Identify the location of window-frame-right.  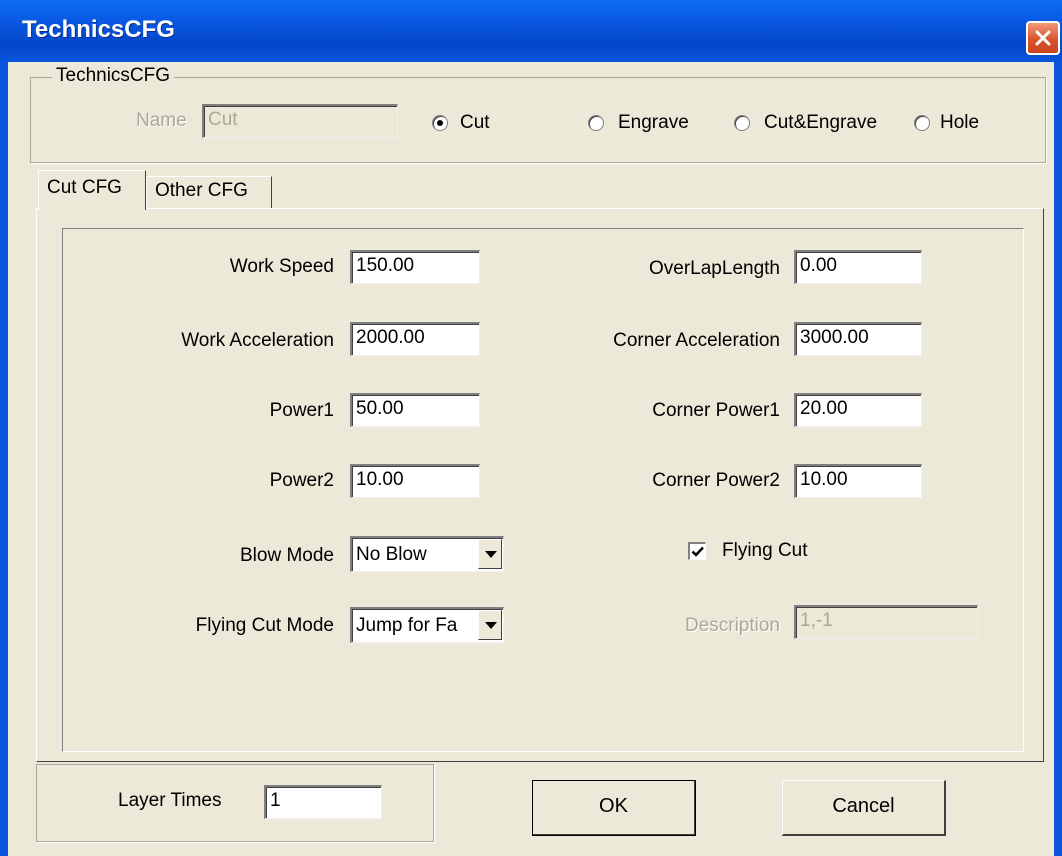
(1058, 459).